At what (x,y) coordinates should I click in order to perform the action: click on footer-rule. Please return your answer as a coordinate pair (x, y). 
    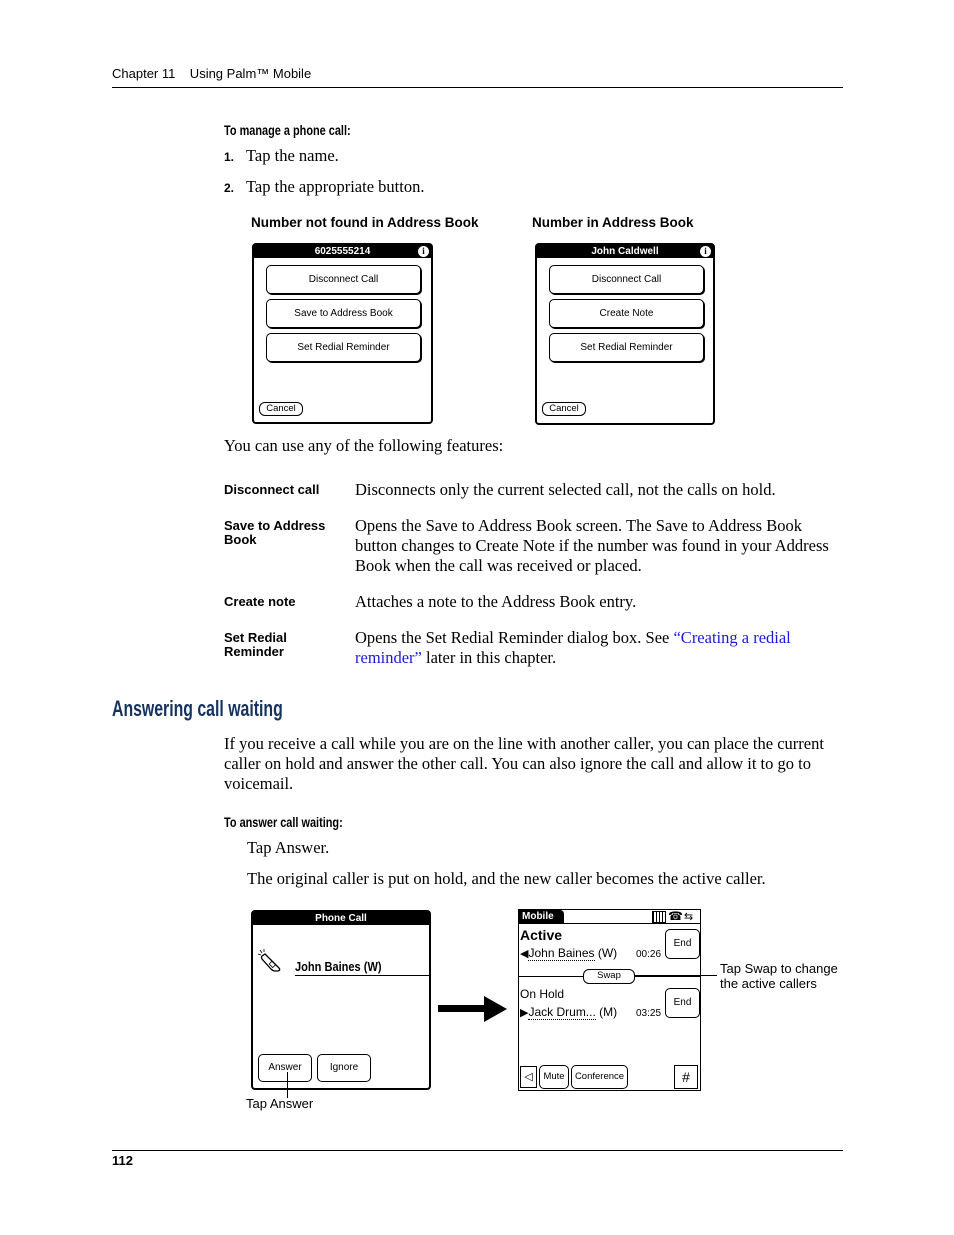
    Looking at the image, I should click on (477, 1150).